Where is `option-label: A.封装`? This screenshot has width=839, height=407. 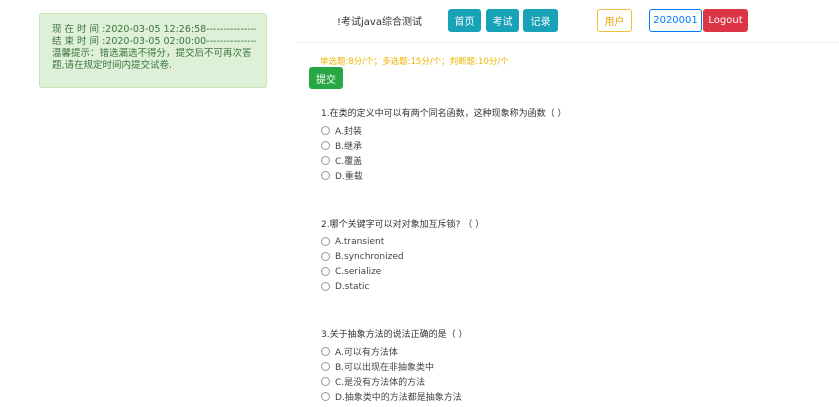
option-label: A.封装 is located at coordinates (348, 132).